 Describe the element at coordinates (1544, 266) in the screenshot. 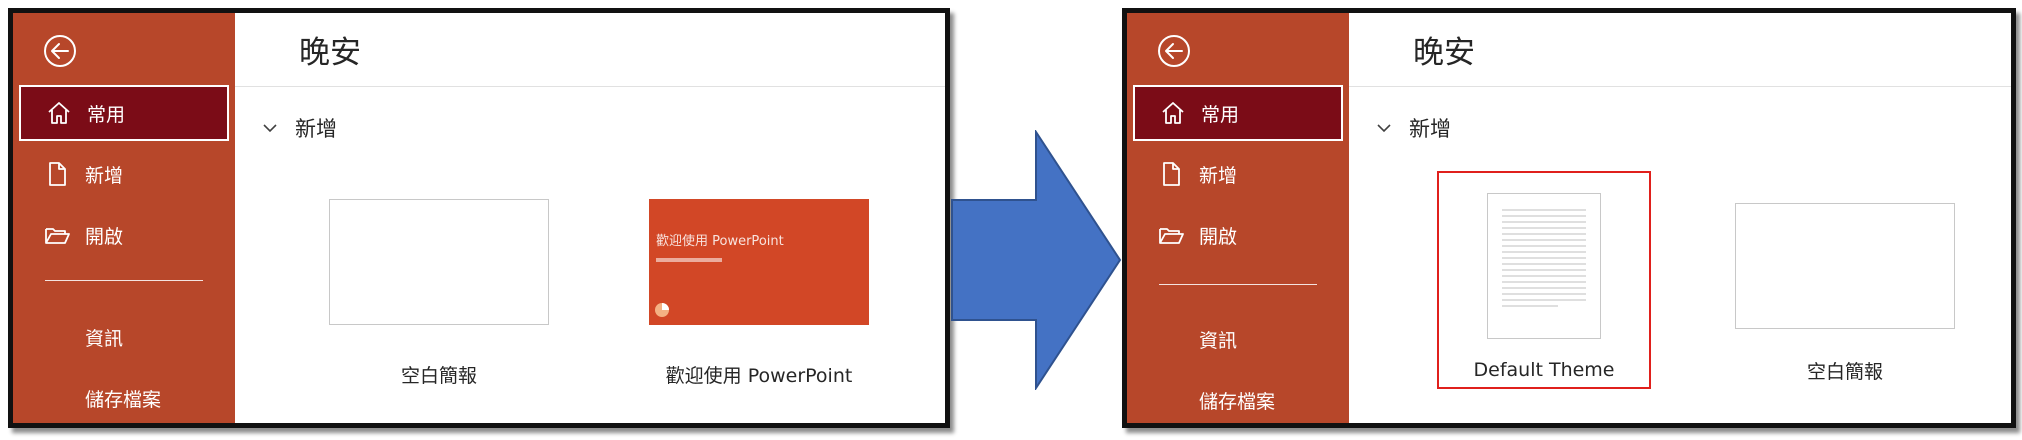

I see `default-theme-thumbnail` at that location.